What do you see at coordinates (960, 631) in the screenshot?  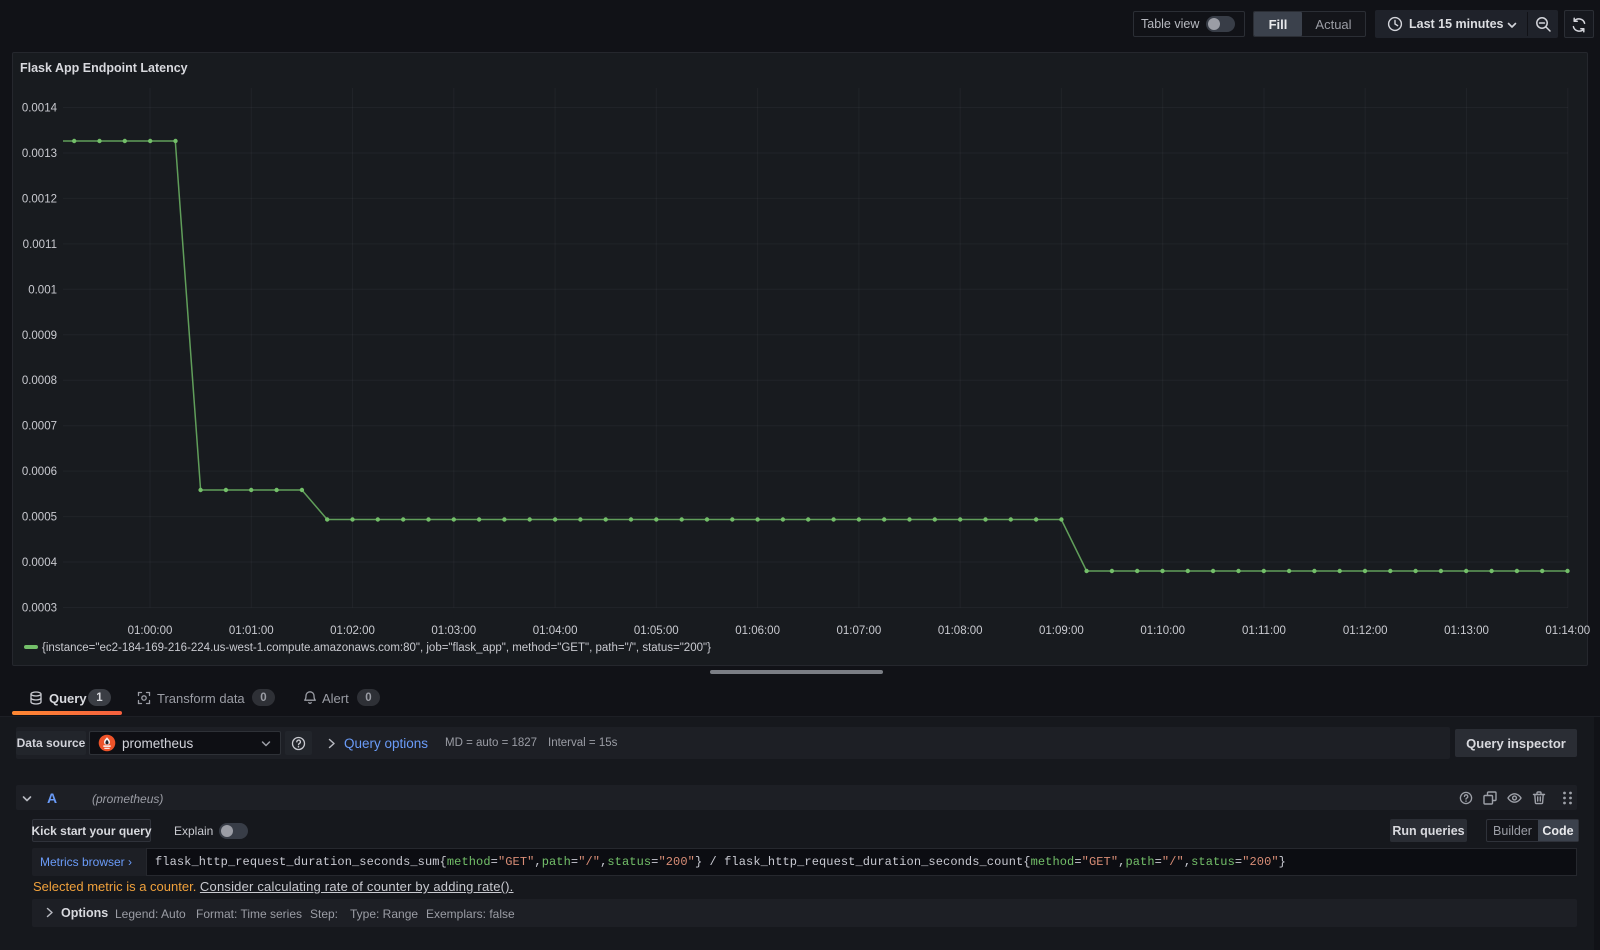 I see `svg-text: 01:08:00` at bounding box center [960, 631].